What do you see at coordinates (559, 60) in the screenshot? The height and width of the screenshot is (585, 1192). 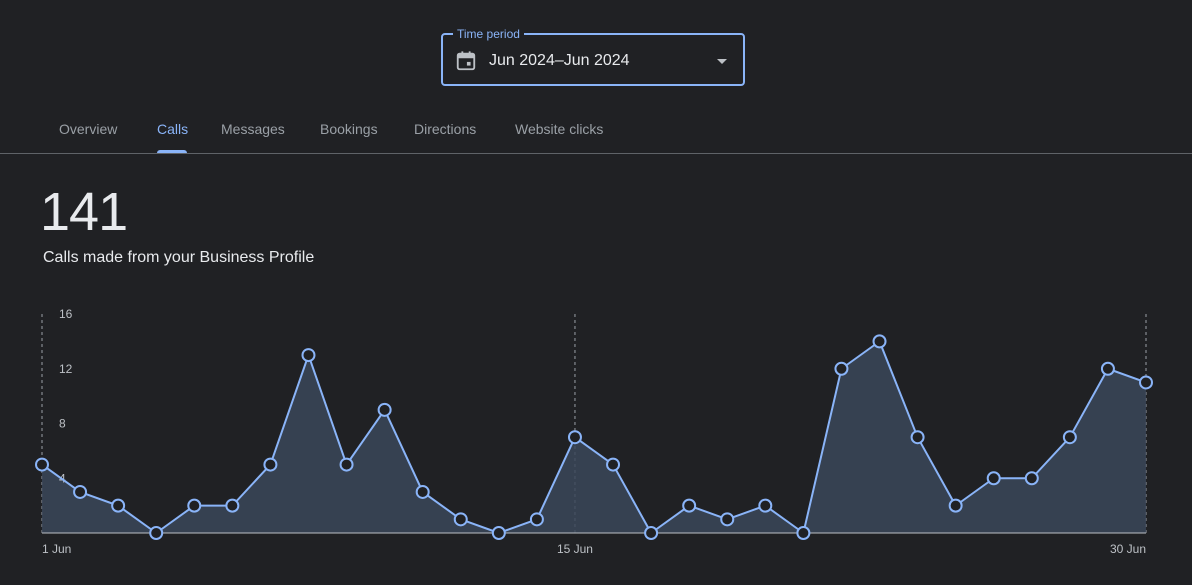 I see `time-period-value: Jun 2024–Jun 2024` at bounding box center [559, 60].